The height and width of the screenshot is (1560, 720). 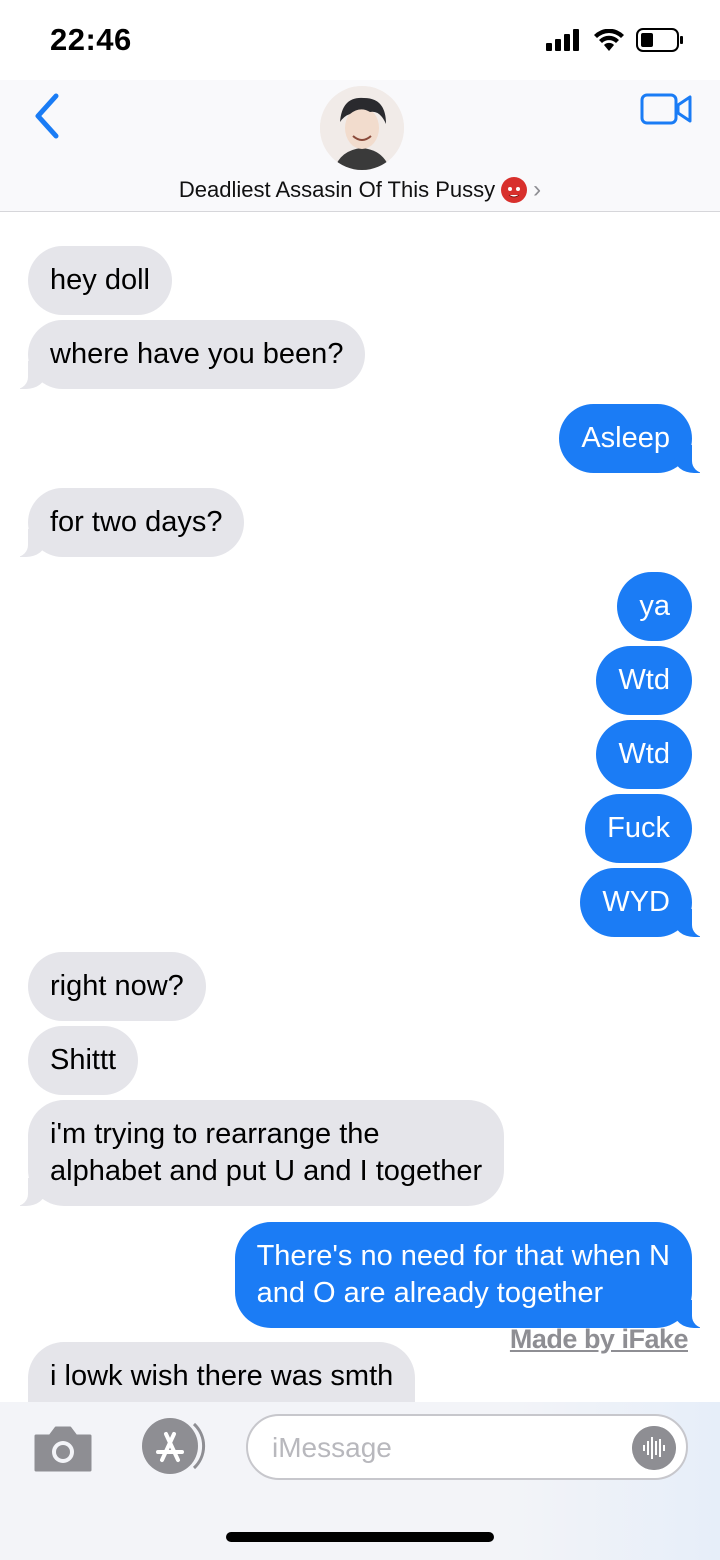 I want to click on avatar-image, so click(x=362, y=128).